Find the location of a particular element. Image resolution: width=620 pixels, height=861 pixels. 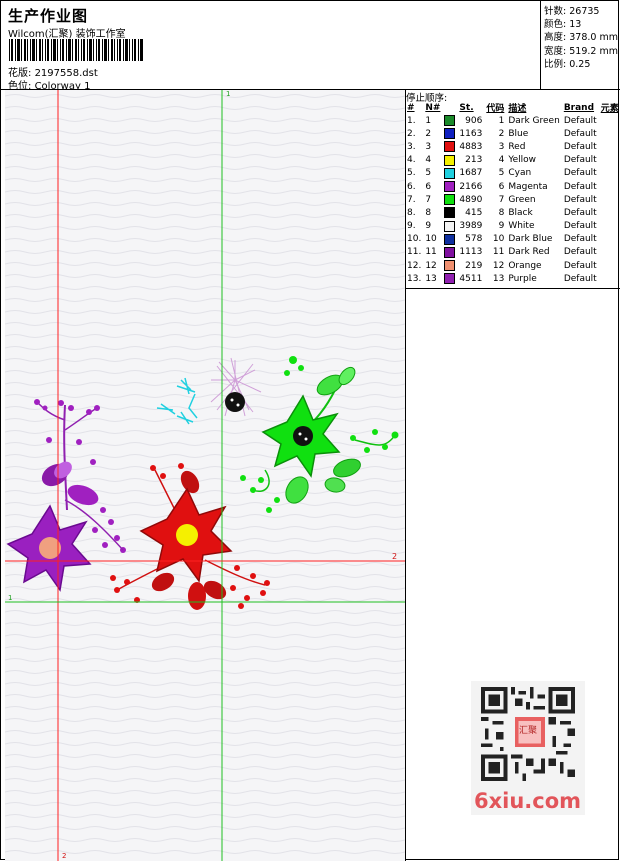

cell-desc: Magenta is located at coordinates (528, 186).